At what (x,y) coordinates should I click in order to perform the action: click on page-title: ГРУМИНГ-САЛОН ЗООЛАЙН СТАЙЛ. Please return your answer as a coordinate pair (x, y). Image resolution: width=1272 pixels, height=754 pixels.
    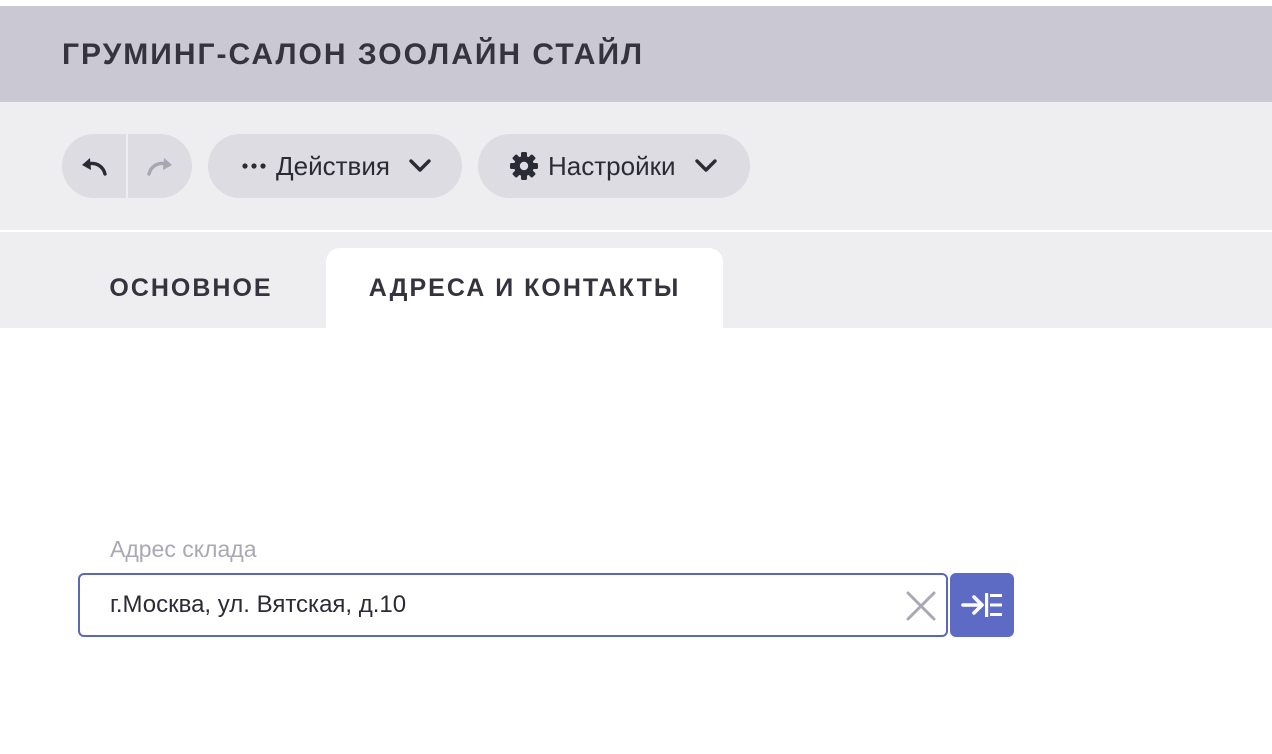
    Looking at the image, I should click on (353, 54).